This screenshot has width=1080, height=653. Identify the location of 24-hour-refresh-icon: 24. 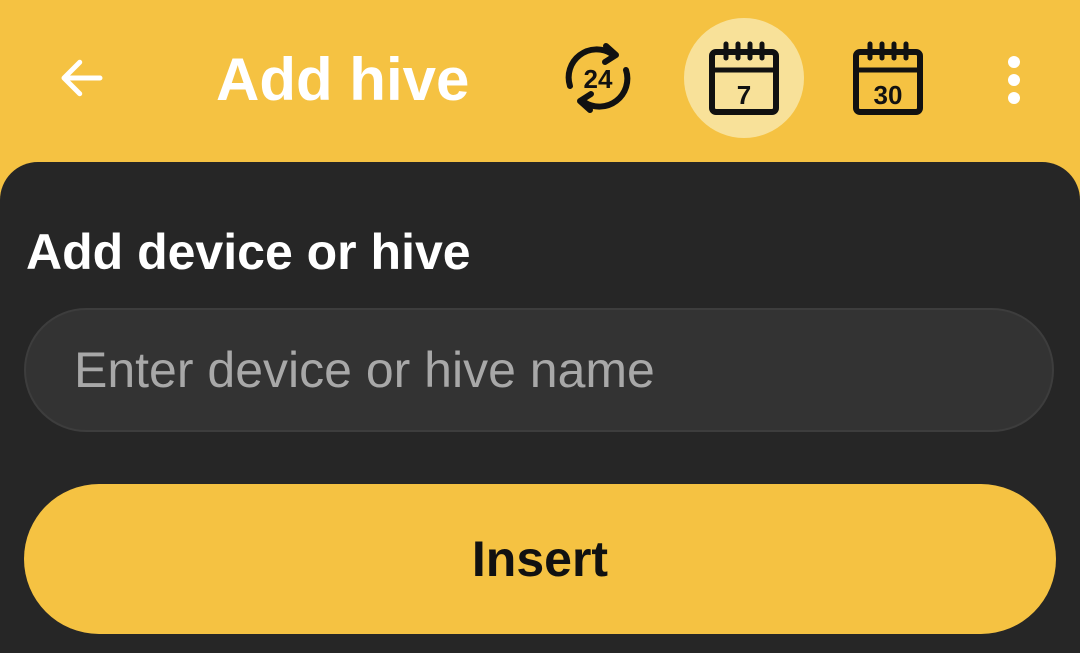
(598, 78).